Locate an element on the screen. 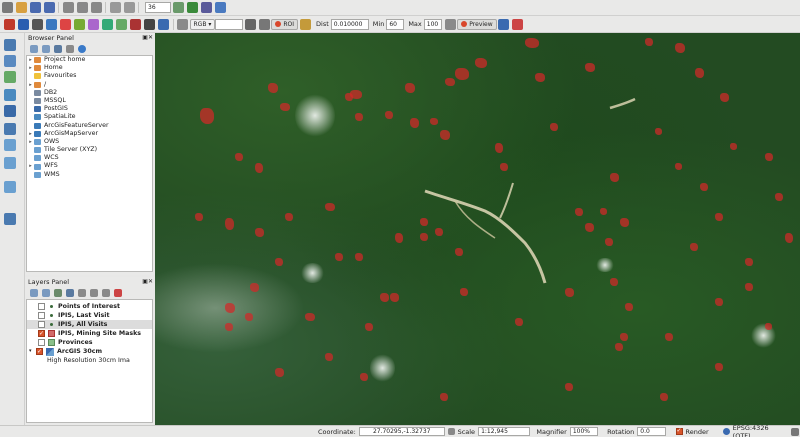  browser-item: ArcGisFeatureServer is located at coordinates (89, 126).